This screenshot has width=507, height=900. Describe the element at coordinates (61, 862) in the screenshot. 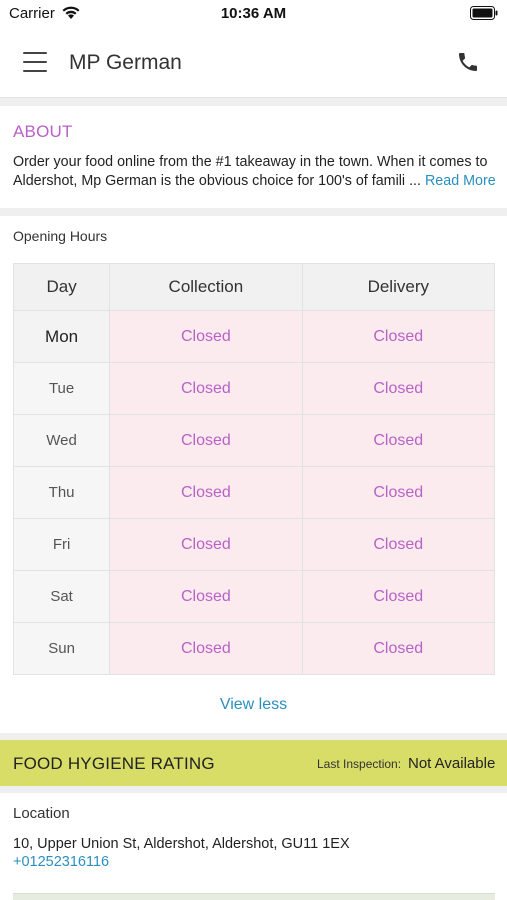

I see `location-phone-link: +01252316116` at that location.